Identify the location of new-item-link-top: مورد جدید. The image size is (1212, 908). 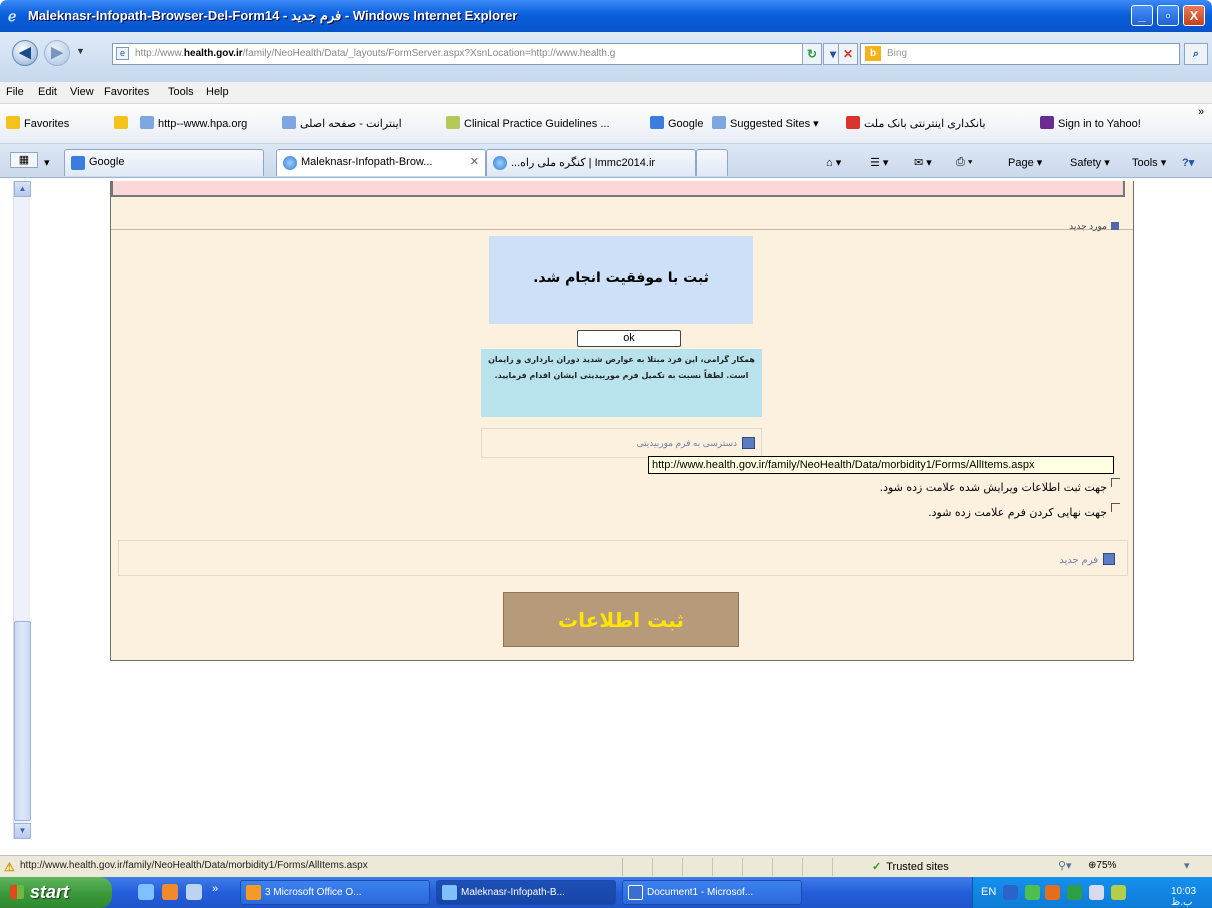
(1094, 226).